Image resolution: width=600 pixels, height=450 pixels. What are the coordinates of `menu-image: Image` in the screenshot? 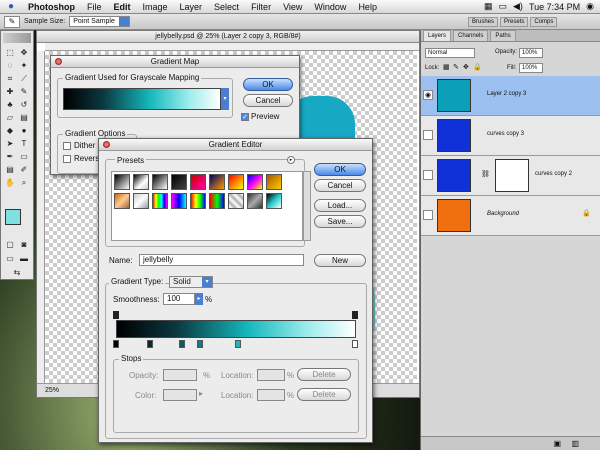 It's located at (155, 7).